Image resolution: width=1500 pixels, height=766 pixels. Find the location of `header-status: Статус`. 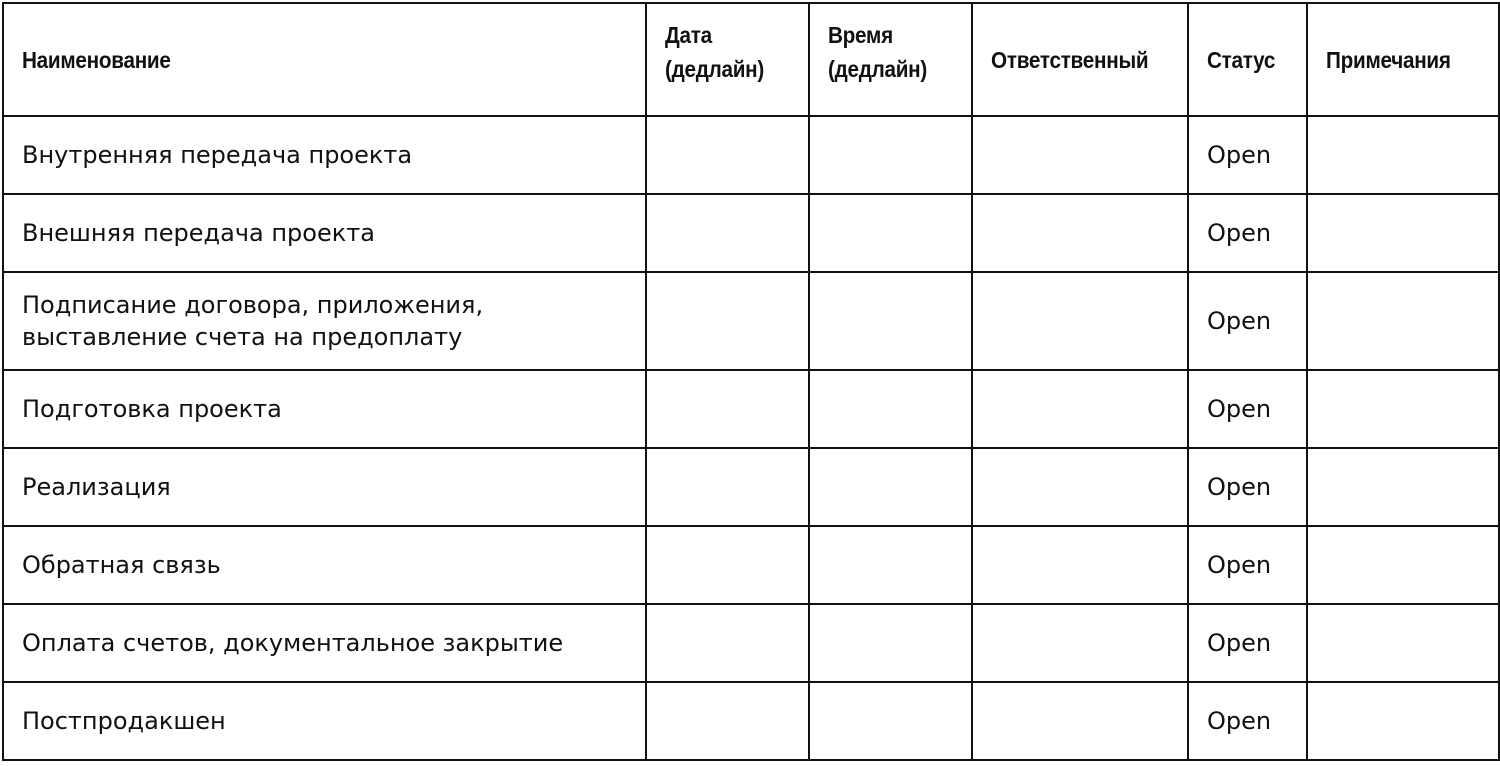

header-status: Статус is located at coordinates (1247, 59).